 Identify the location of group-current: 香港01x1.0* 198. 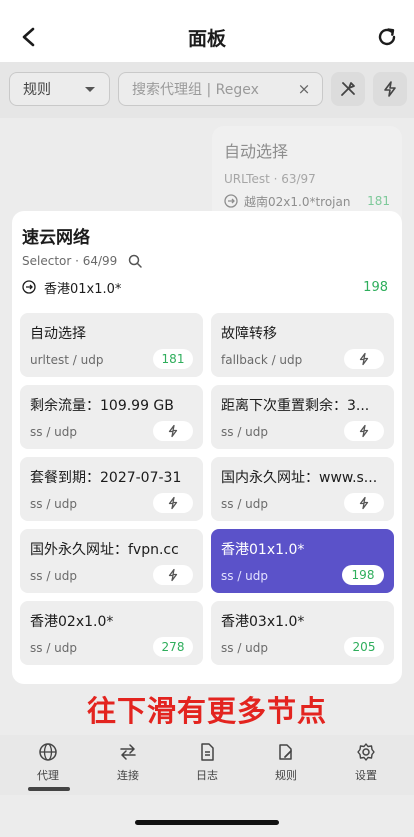
(205, 287).